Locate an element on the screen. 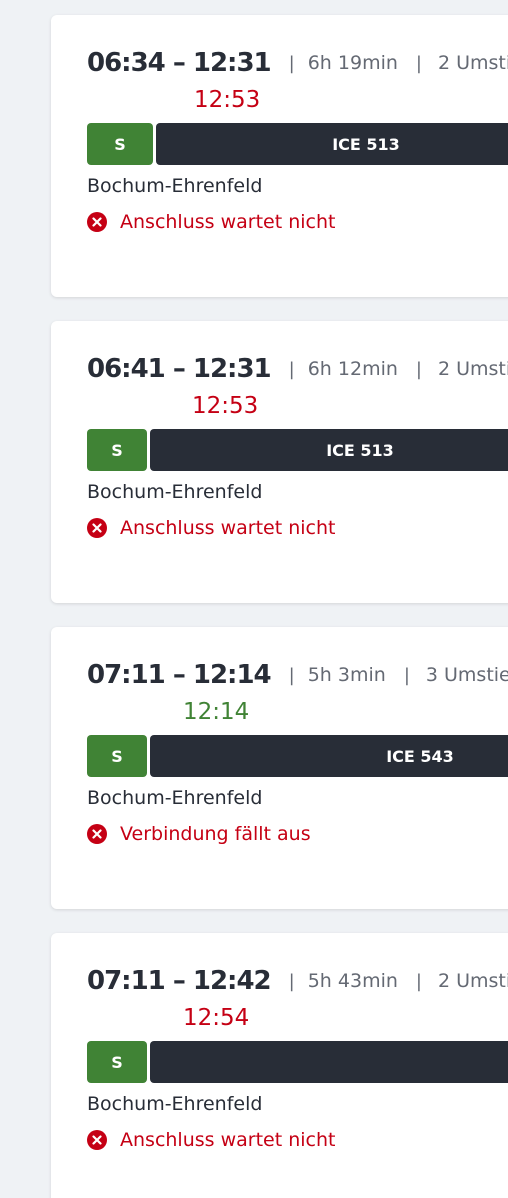  status-message: Verbindung fällt aus is located at coordinates (199, 834).